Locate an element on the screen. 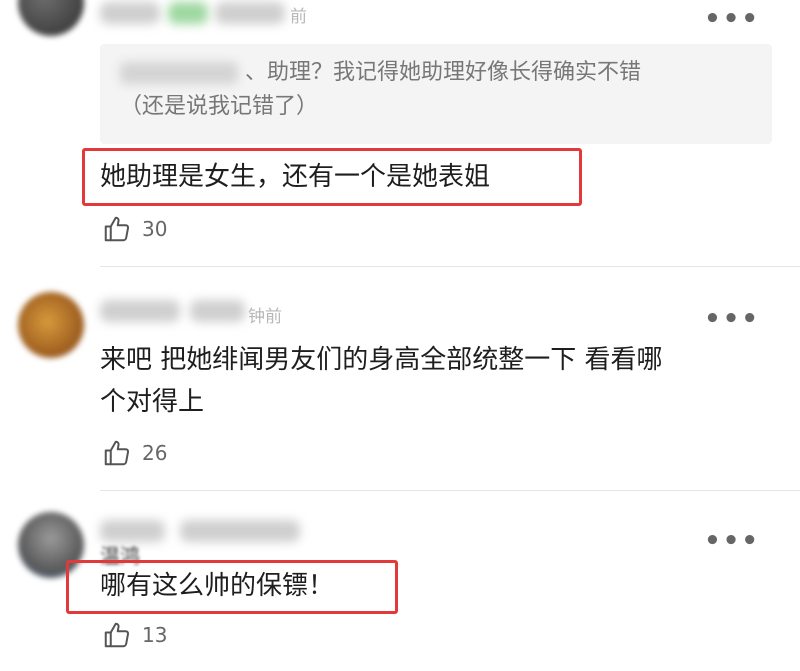 This screenshot has height=671, width=800. quoted-text-line2: （还是说我记错了） is located at coordinates (219, 106).